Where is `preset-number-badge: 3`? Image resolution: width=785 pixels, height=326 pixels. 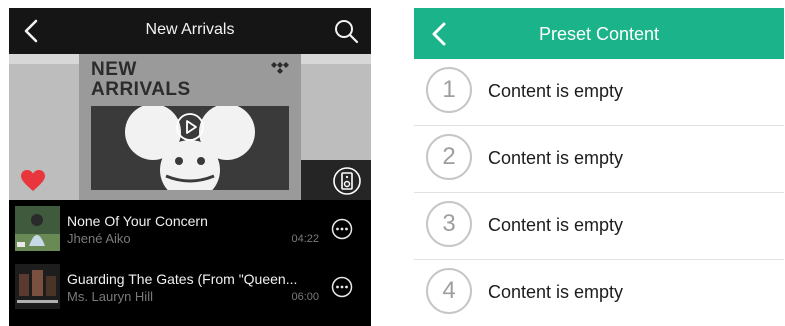
preset-number-badge: 3 is located at coordinates (449, 224).